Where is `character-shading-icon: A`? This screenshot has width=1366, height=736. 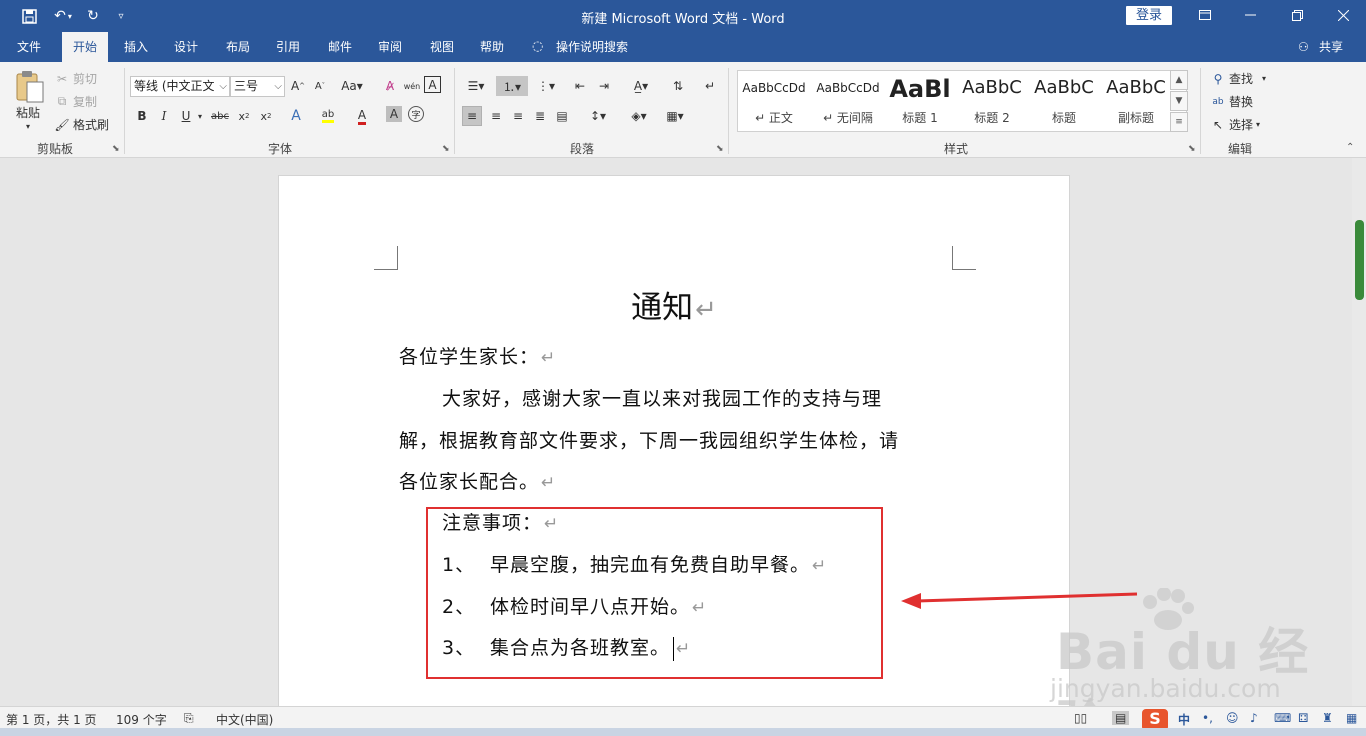
character-shading-icon: A is located at coordinates (394, 114).